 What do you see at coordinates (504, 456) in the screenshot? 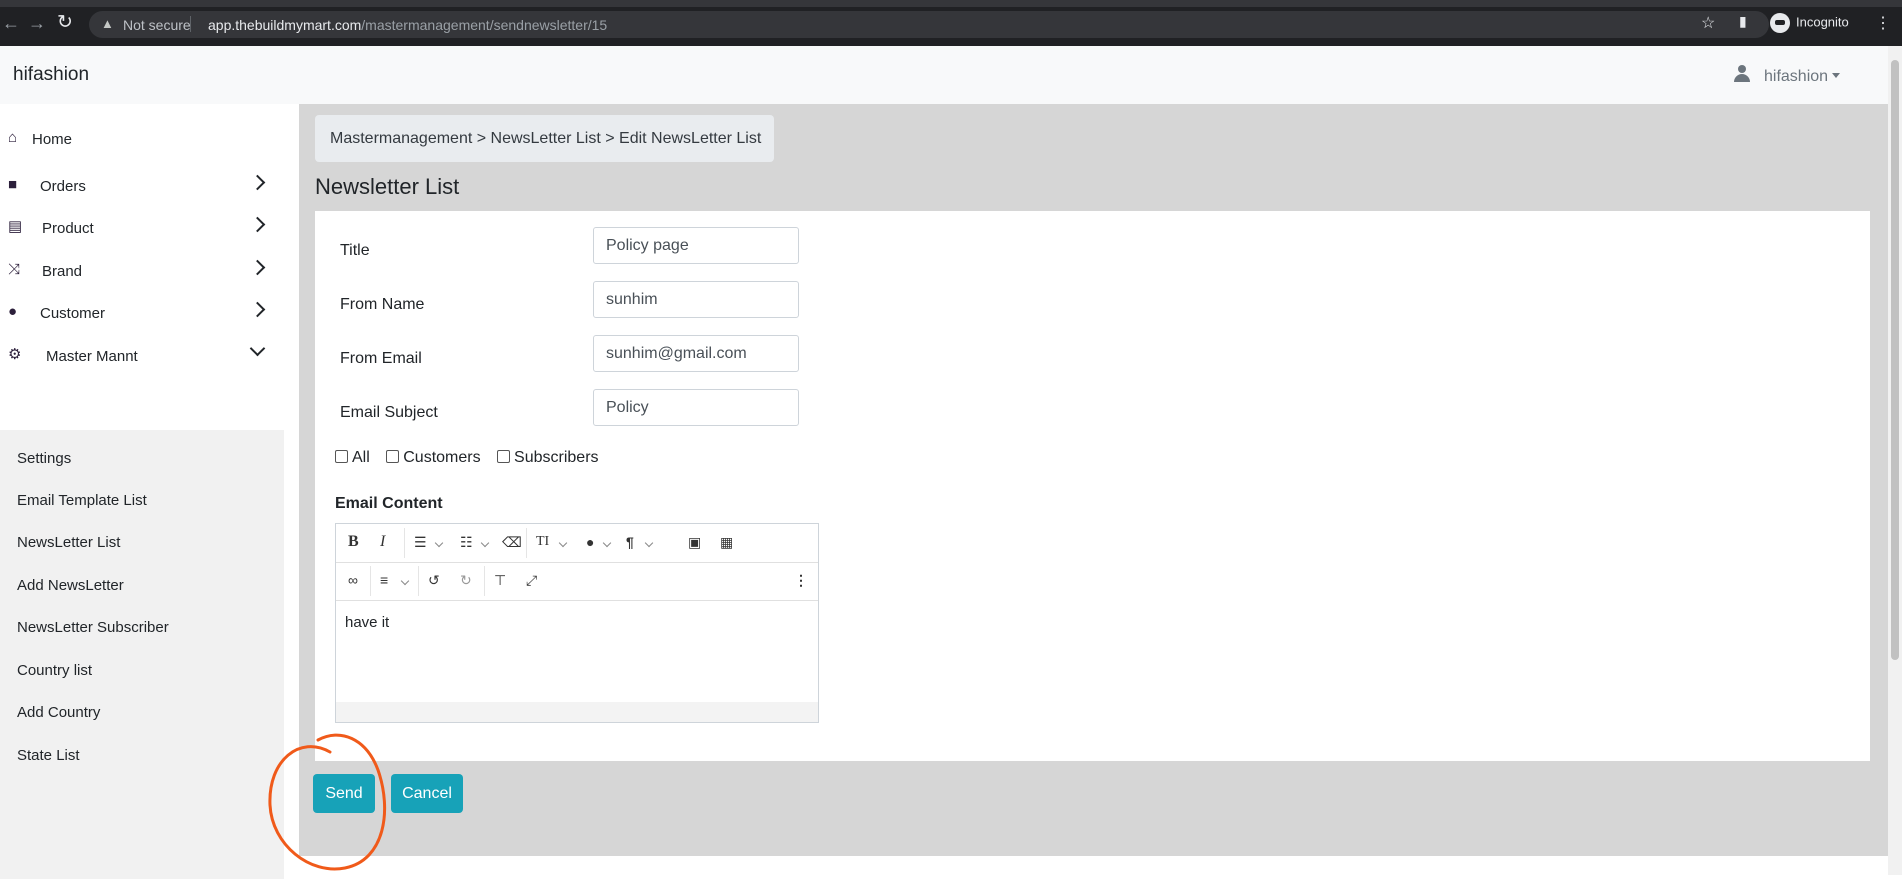
I see `subscribers-checkbox` at bounding box center [504, 456].